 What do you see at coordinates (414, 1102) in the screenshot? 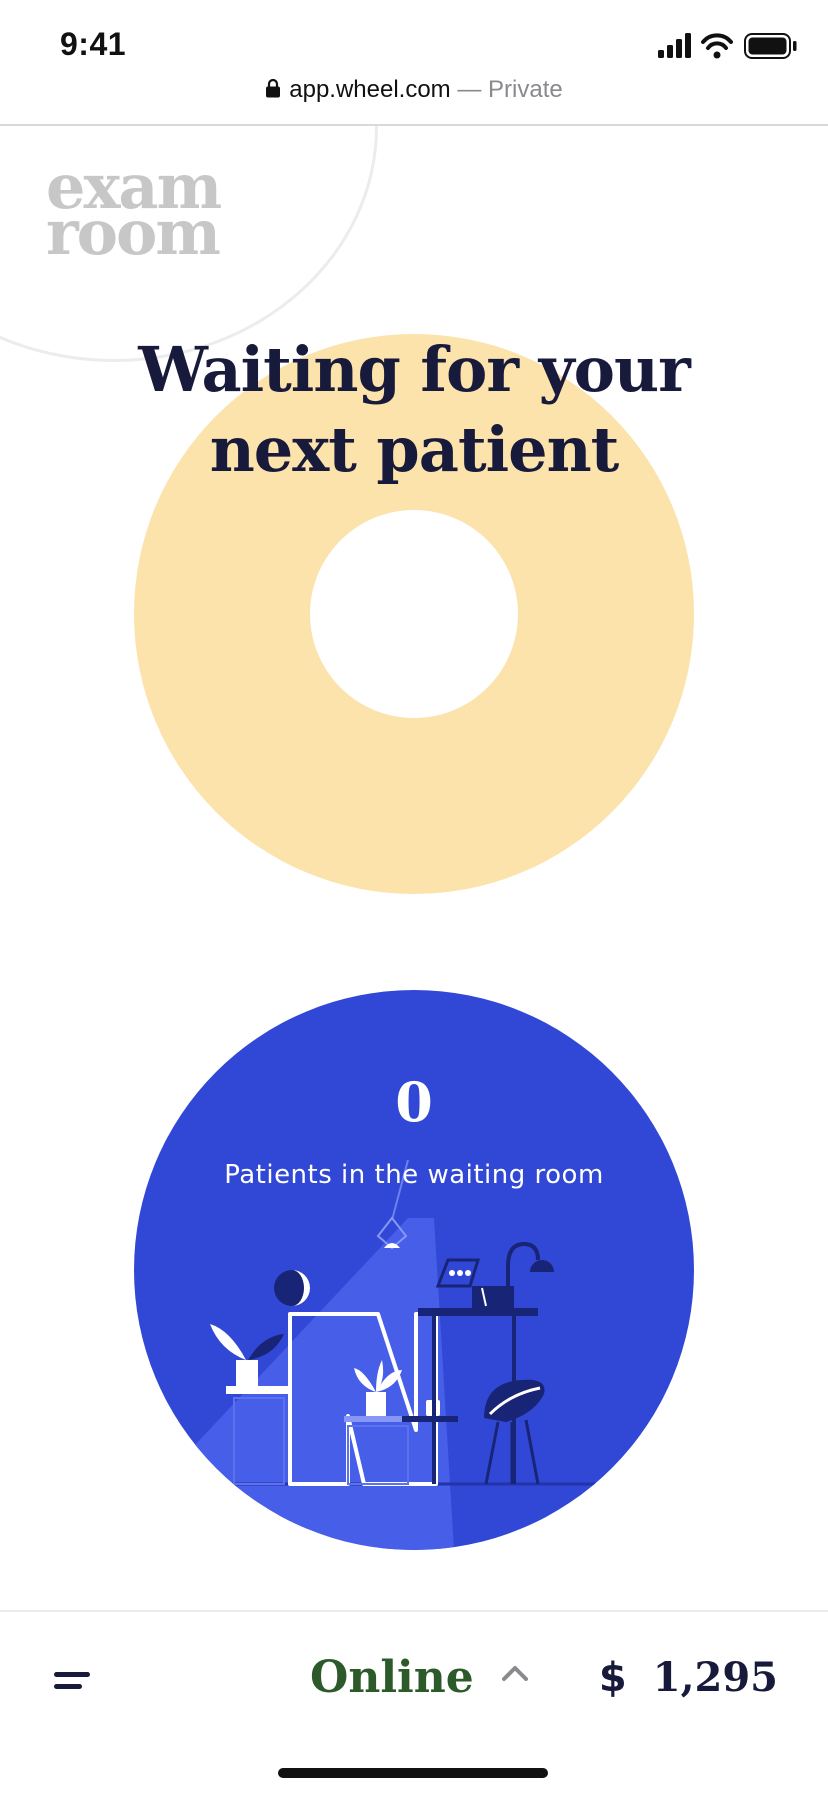
I see `patient-count: 0` at bounding box center [414, 1102].